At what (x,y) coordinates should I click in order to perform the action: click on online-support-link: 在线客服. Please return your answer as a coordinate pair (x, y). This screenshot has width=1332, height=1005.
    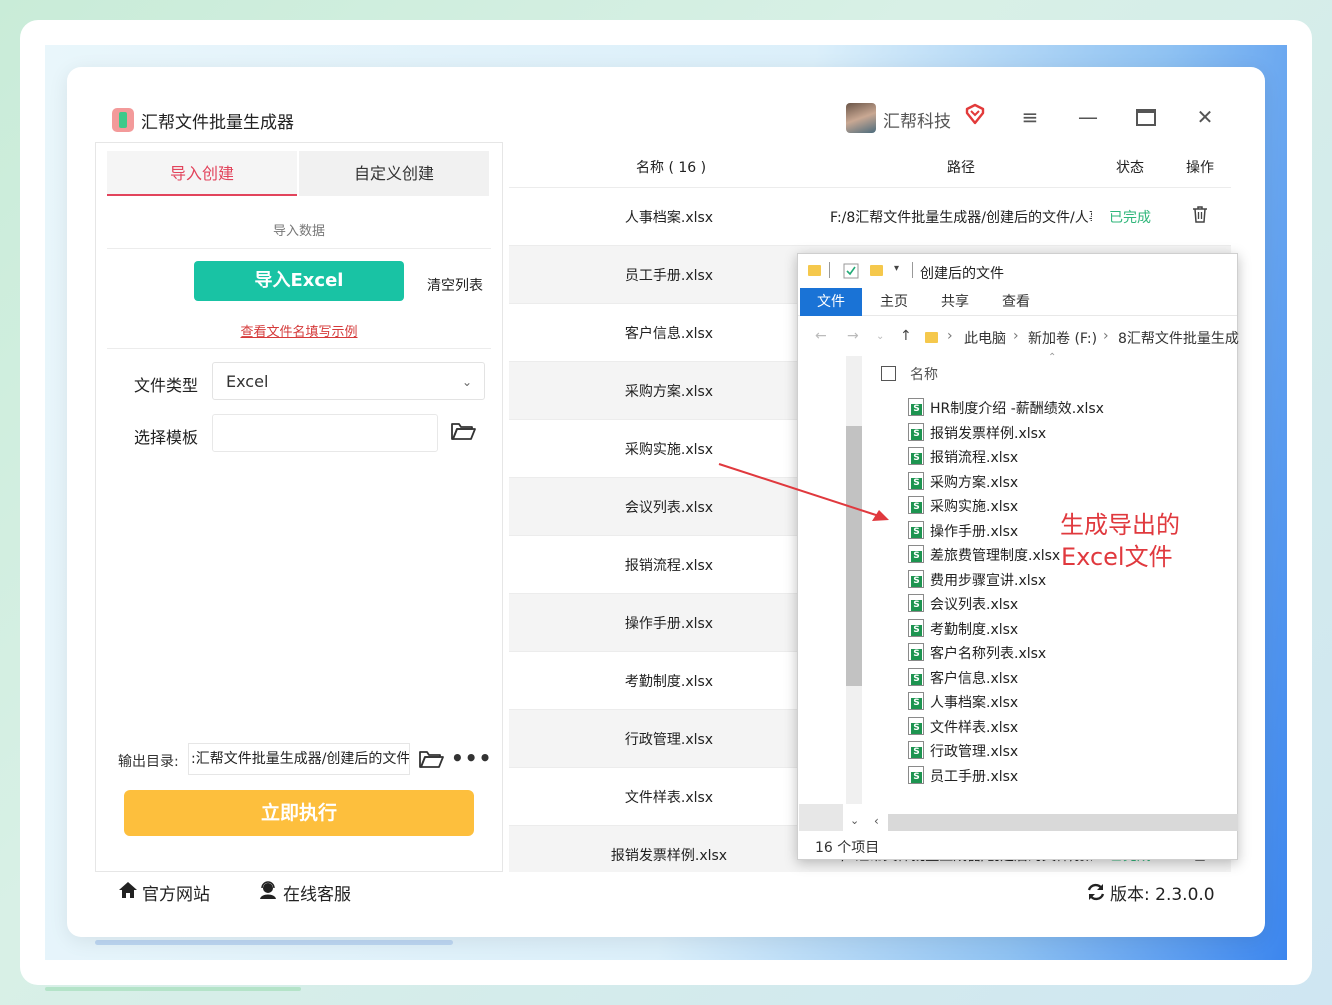
    Looking at the image, I should click on (317, 892).